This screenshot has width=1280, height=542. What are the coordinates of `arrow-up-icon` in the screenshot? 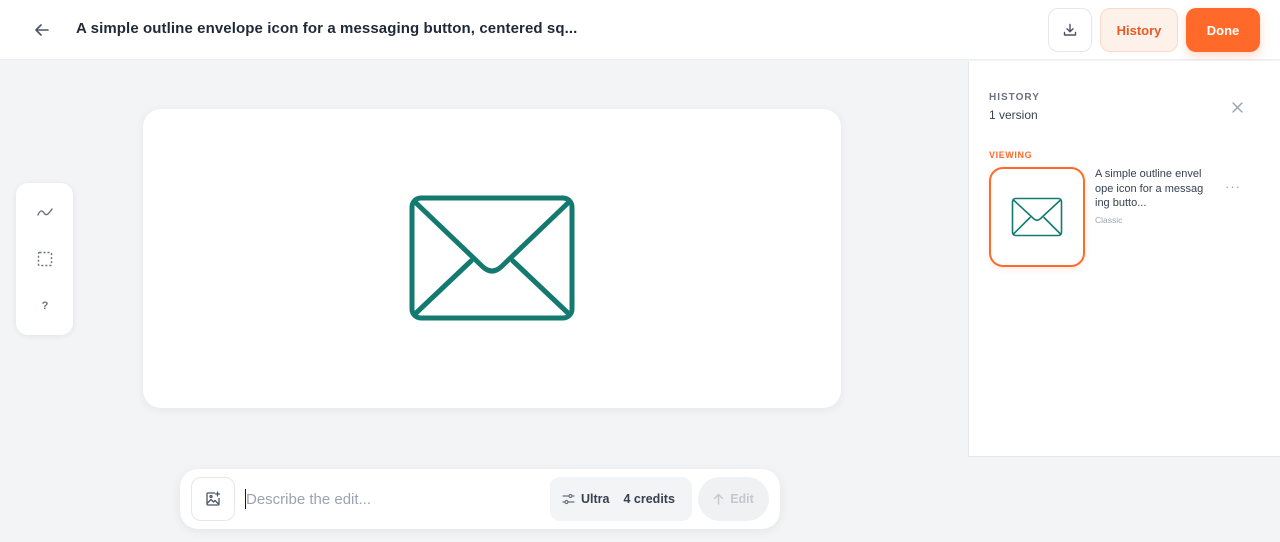 It's located at (718, 499).